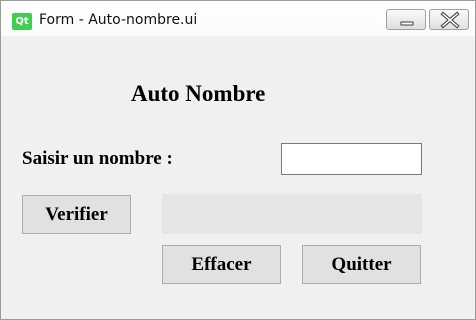  What do you see at coordinates (351, 159) in the screenshot?
I see `number-input` at bounding box center [351, 159].